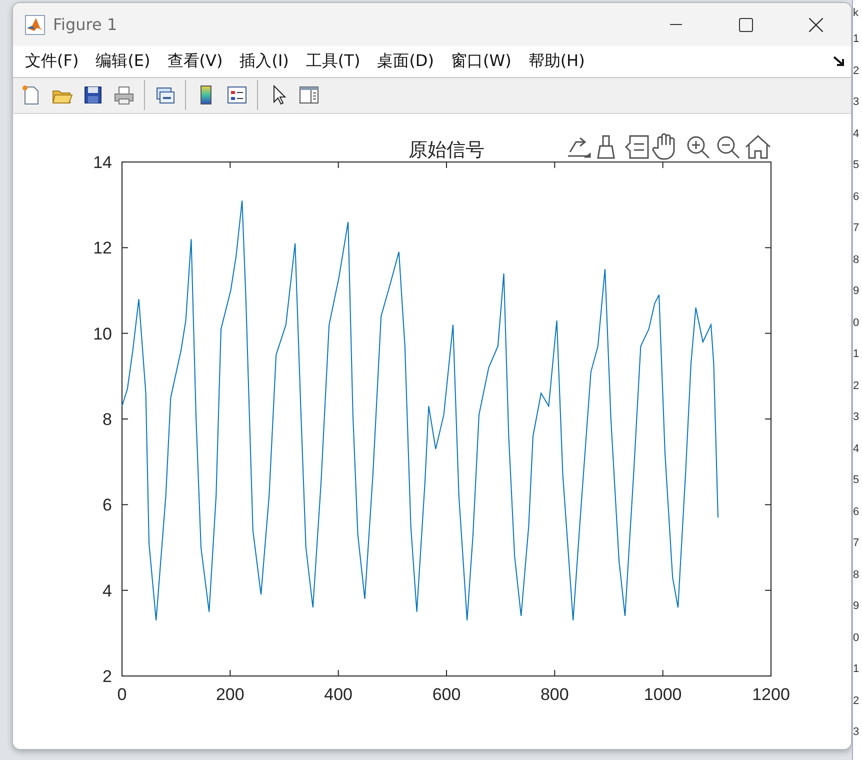 This screenshot has height=760, width=862. What do you see at coordinates (107, 505) in the screenshot?
I see `tick-label: 6` at bounding box center [107, 505].